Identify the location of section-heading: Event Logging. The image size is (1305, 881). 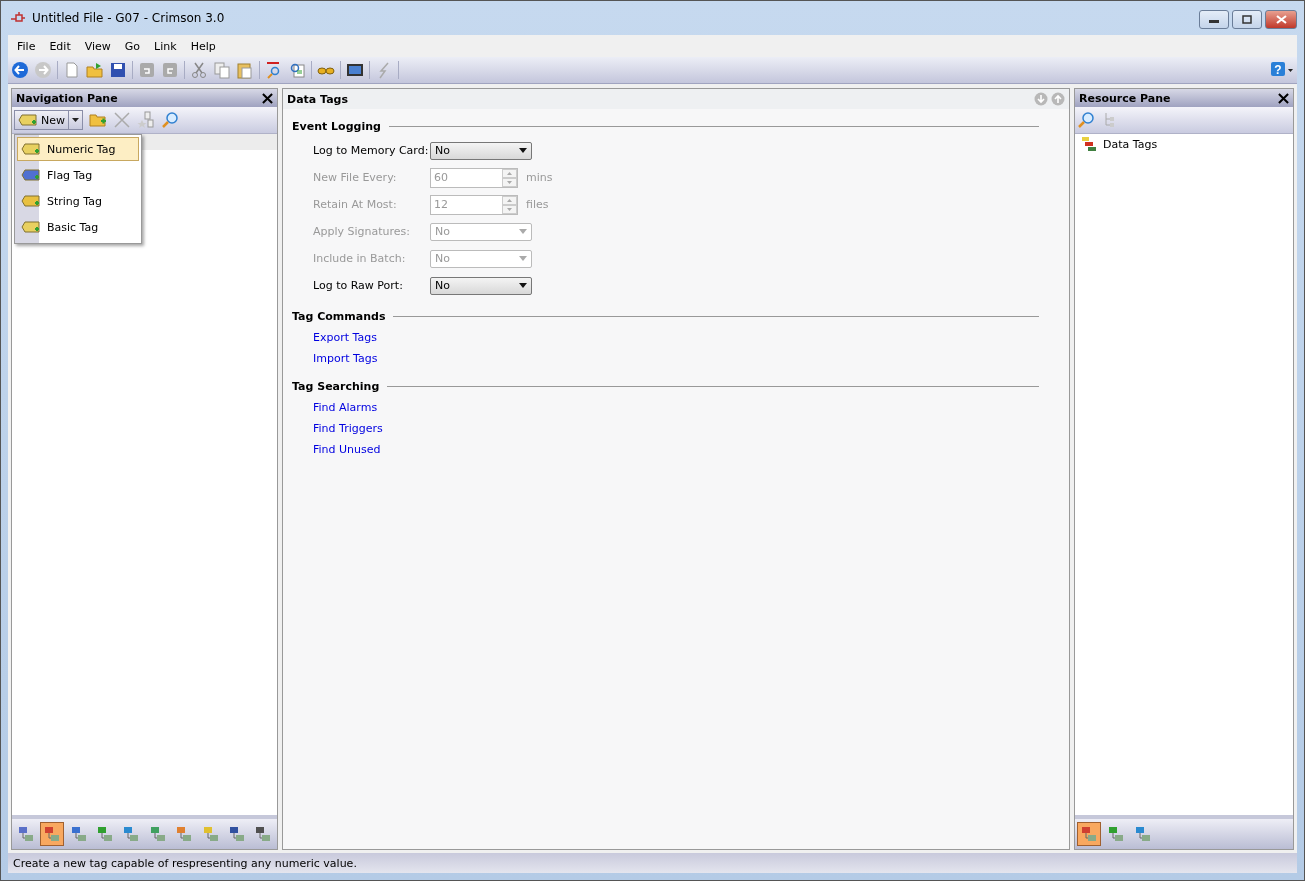
(336, 126).